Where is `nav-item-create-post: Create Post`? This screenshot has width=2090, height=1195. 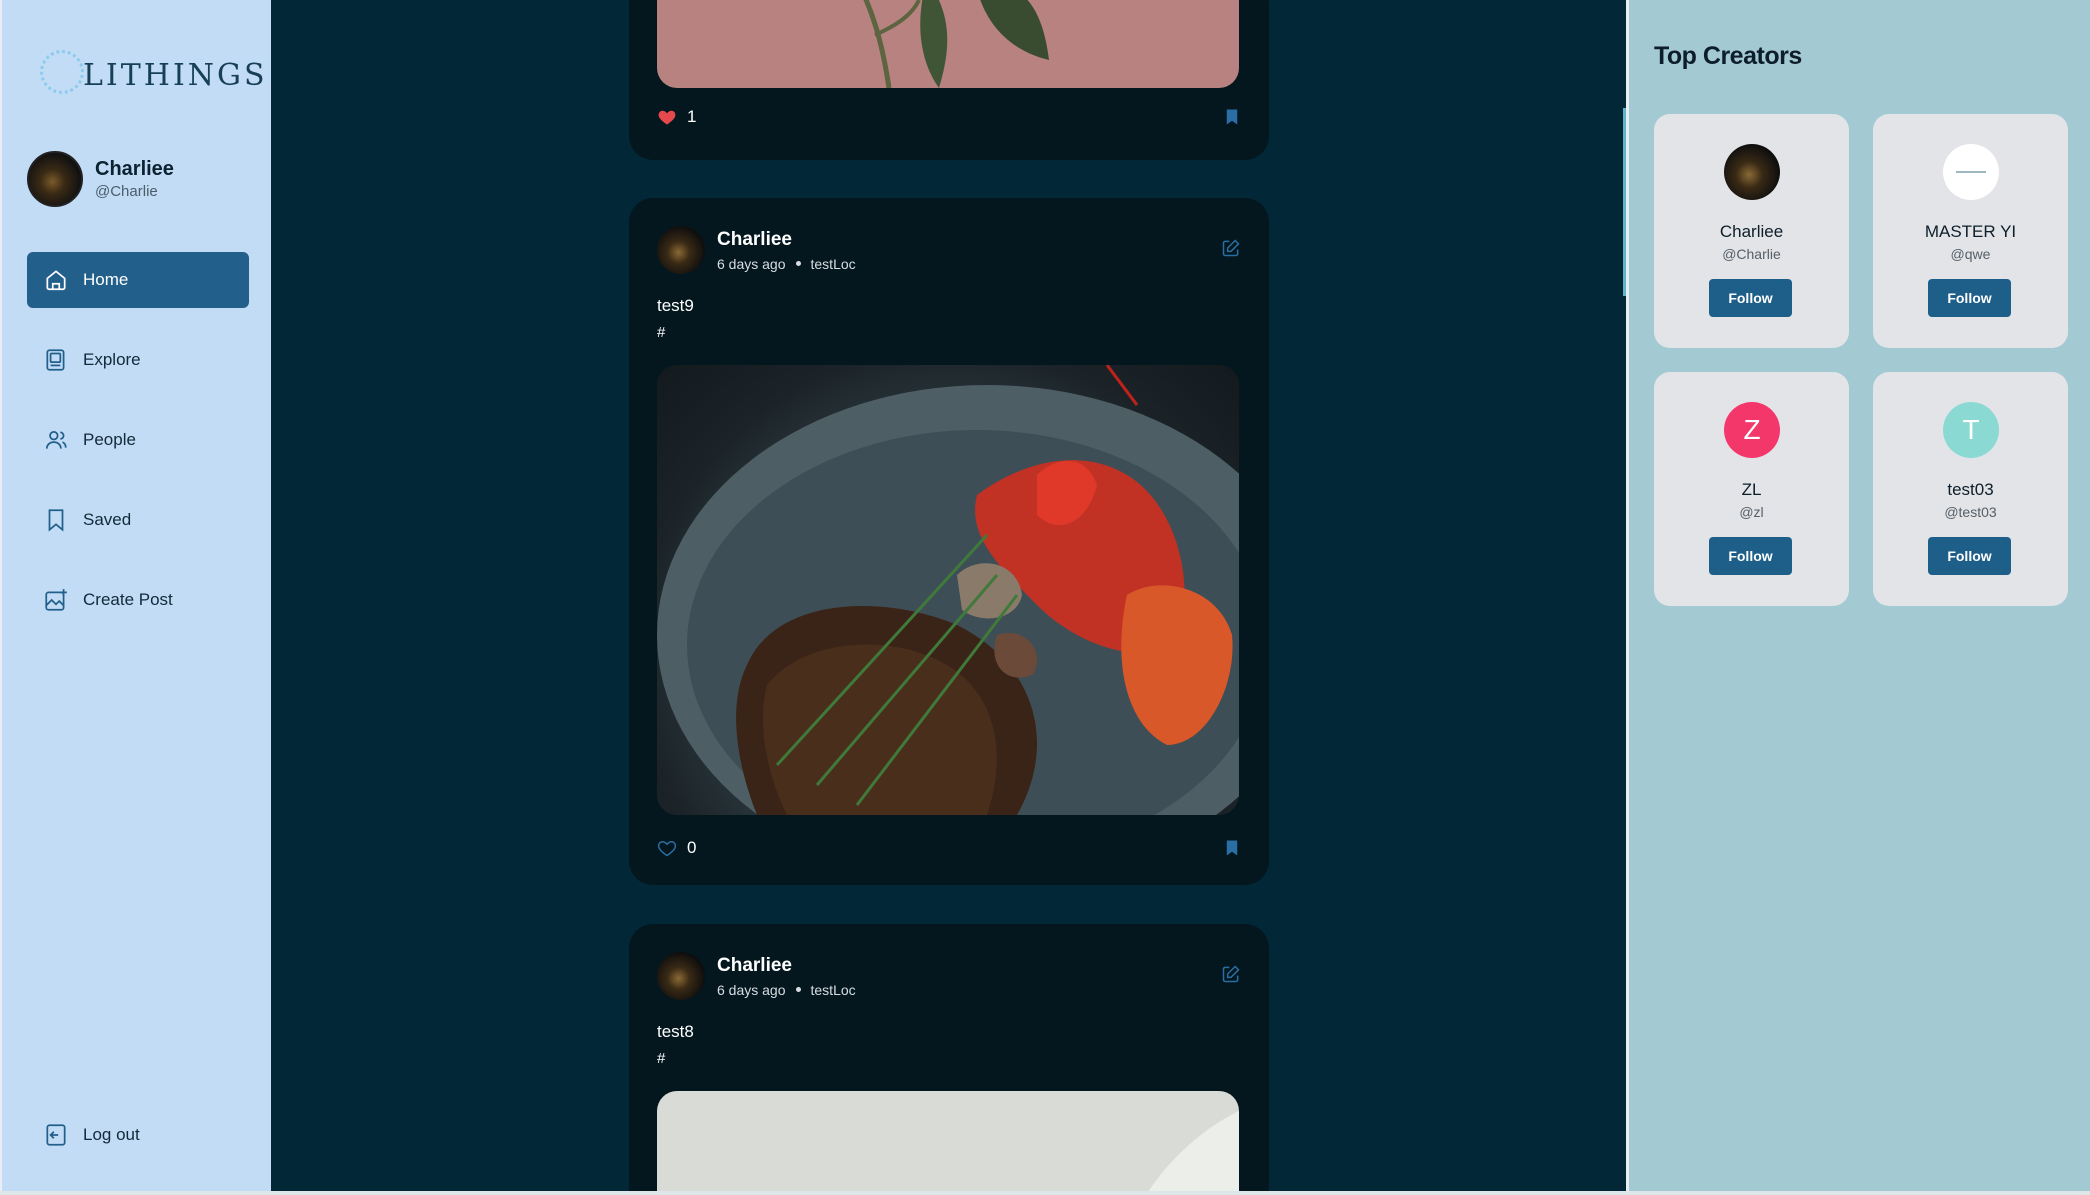 nav-item-create-post: Create Post is located at coordinates (138, 600).